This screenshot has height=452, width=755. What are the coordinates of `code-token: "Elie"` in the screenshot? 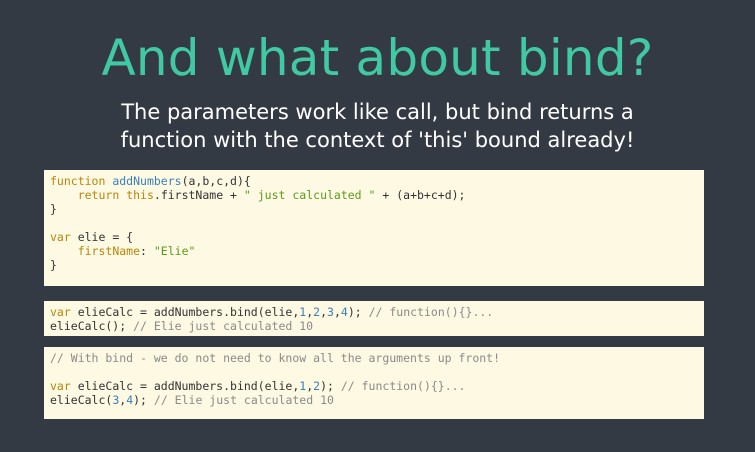 It's located at (174, 251).